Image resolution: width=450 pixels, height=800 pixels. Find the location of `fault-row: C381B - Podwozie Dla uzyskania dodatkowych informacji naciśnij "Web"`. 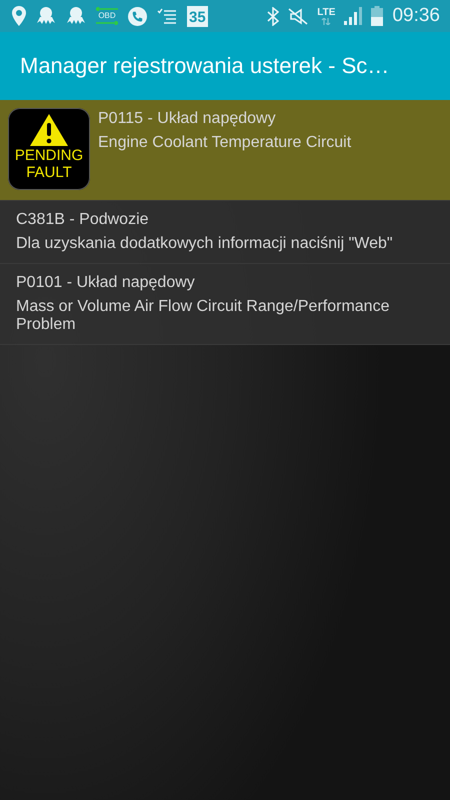

fault-row: C381B - Podwozie Dla uzyskania dodatkowych informacji naciśnij "Web" is located at coordinates (225, 232).